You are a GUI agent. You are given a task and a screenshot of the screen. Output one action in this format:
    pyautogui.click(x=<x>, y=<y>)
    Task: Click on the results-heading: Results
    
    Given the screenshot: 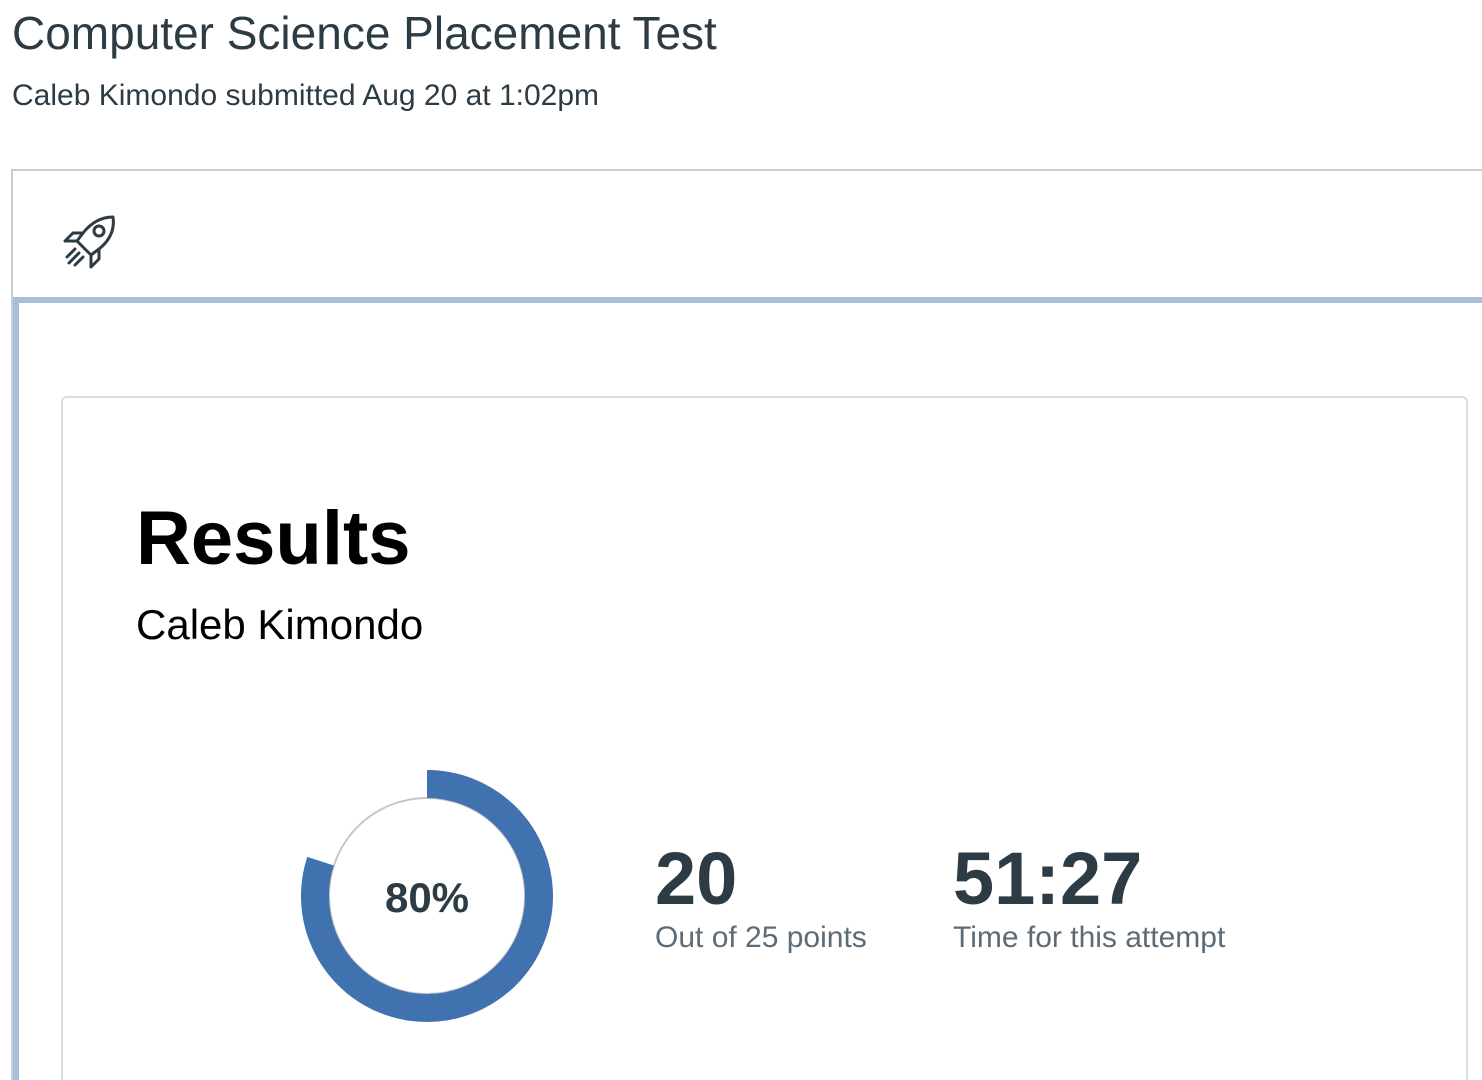 What is the action you would take?
    pyautogui.click(x=273, y=538)
    